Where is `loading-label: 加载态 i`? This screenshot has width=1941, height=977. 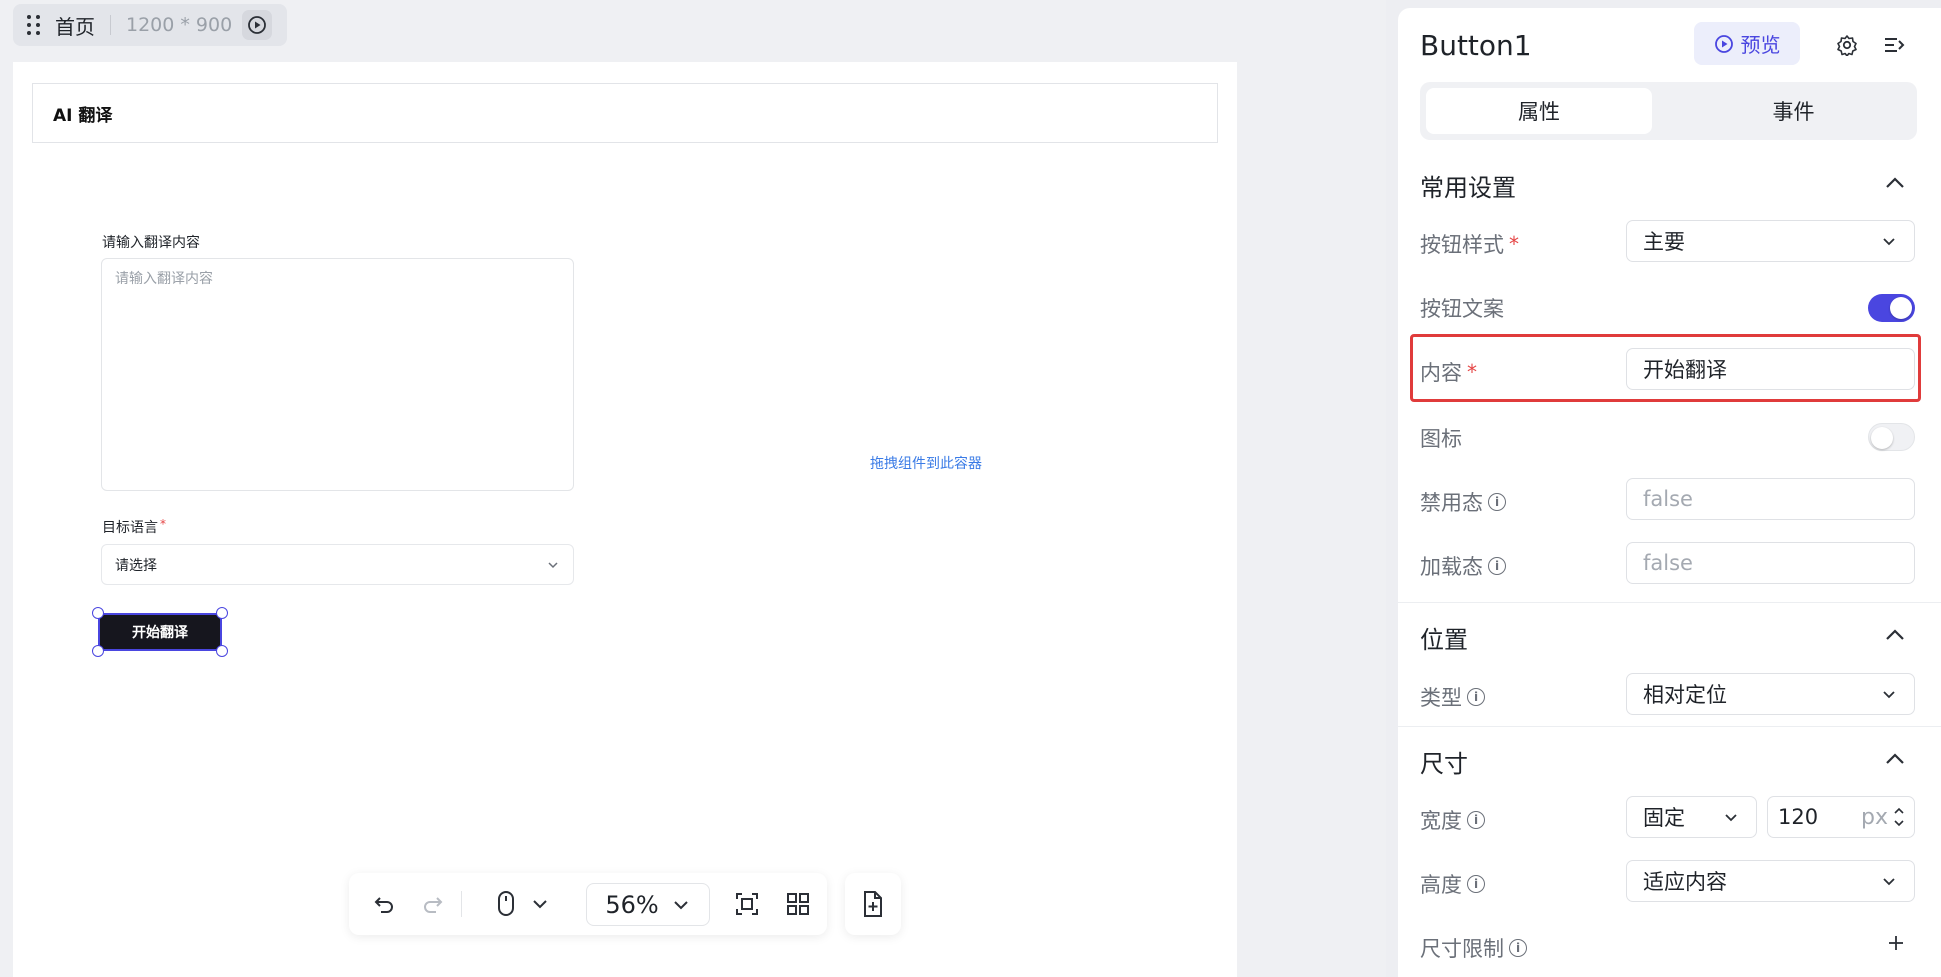
loading-label: 加载态 i is located at coordinates (1463, 566).